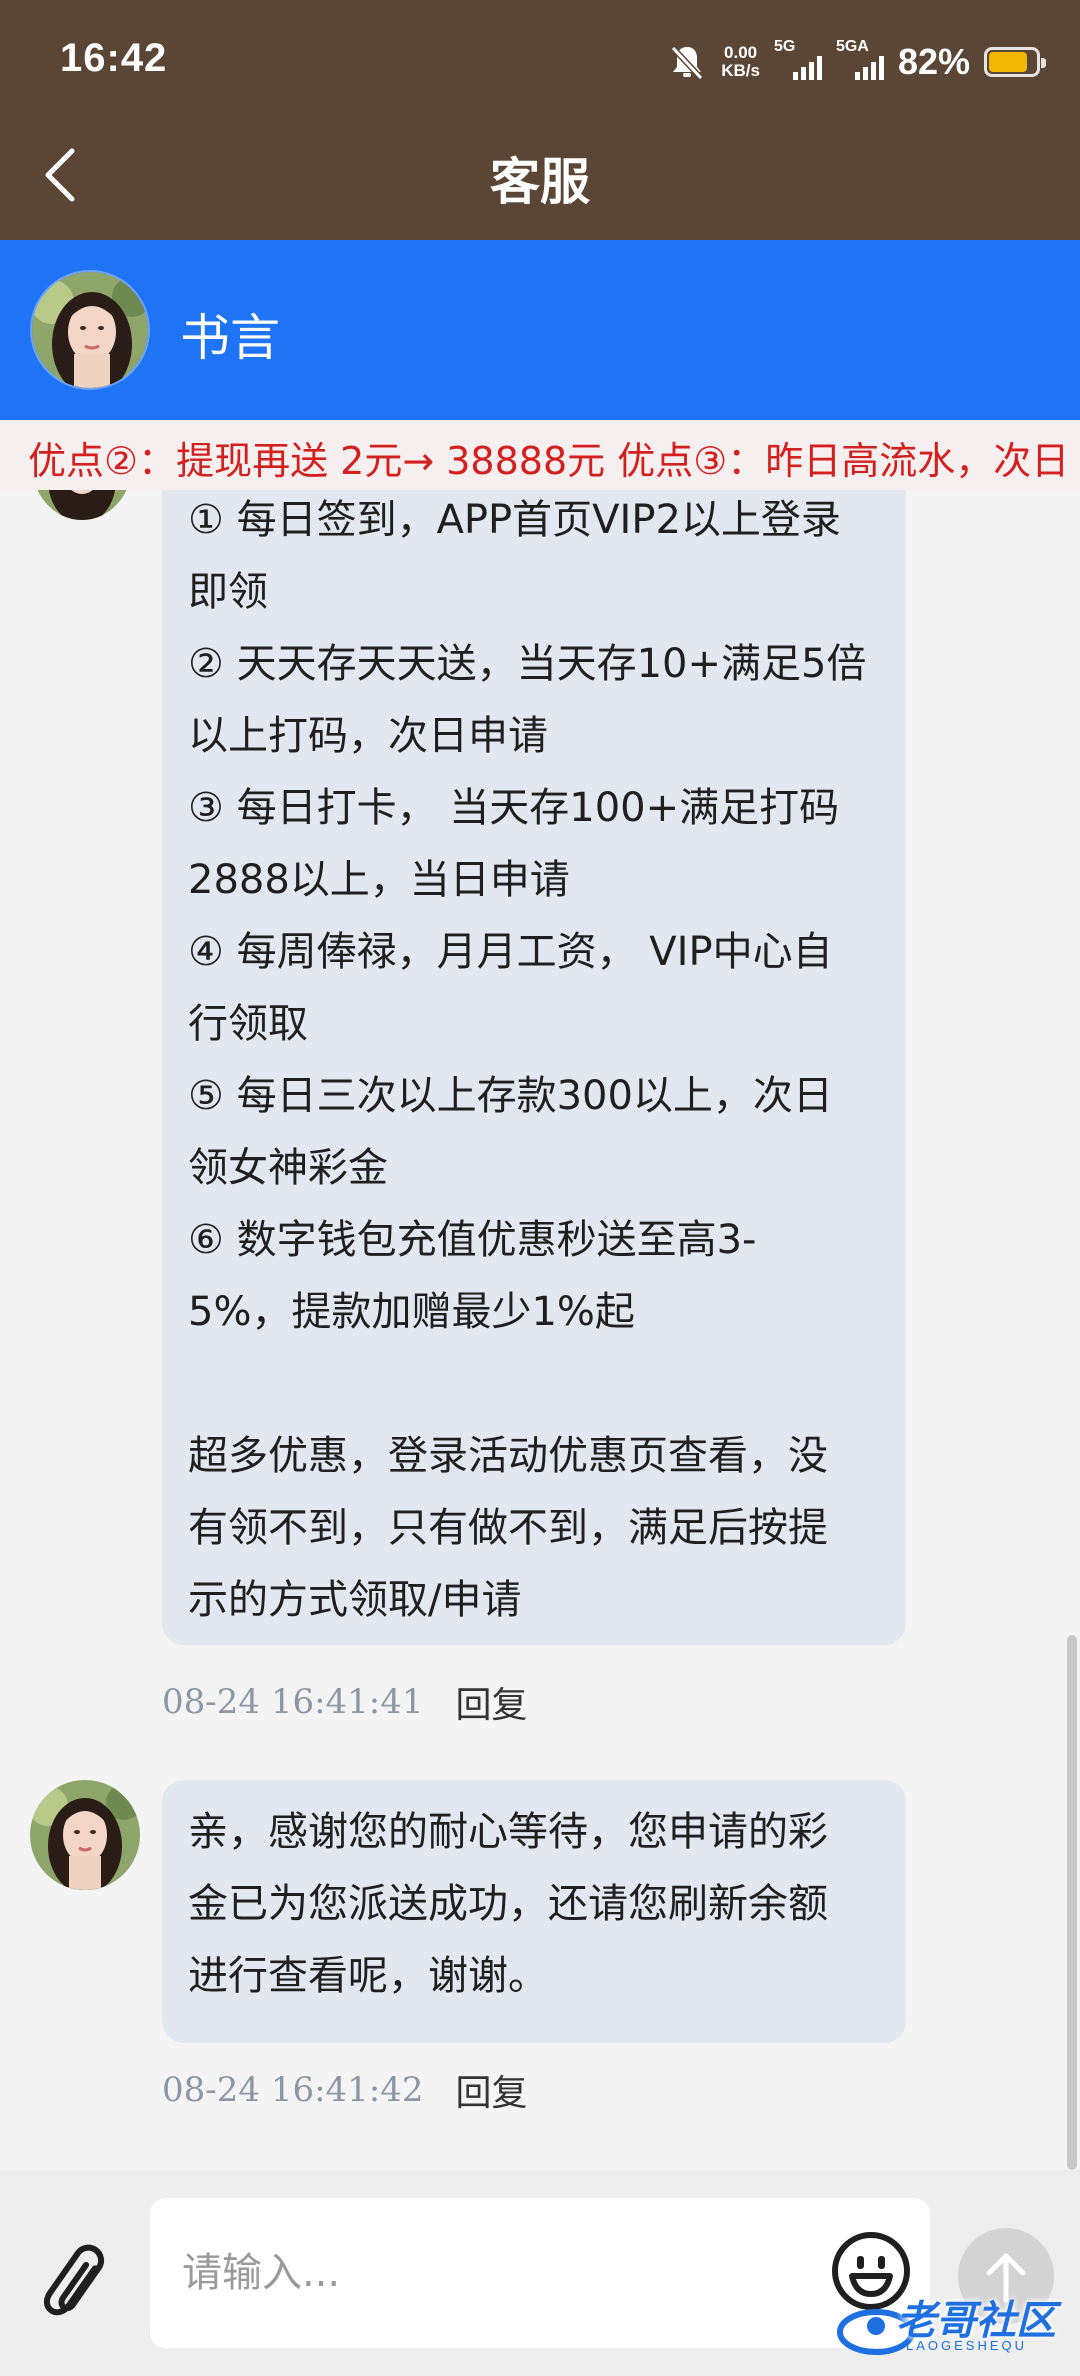 The width and height of the screenshot is (1080, 2376). Describe the element at coordinates (508, 1528) in the screenshot. I see `message-line: 有领不到，只有做不到，满足后按提` at that location.